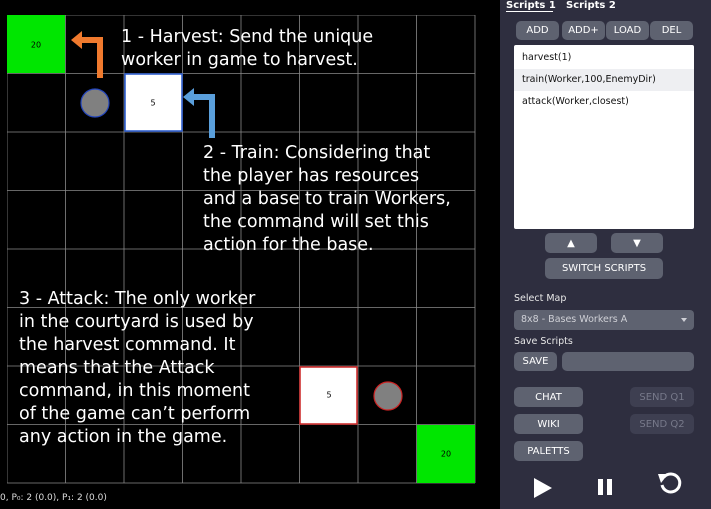  Describe the element at coordinates (604, 102) in the screenshot. I see `script-item: attack(Worker,closest)` at that location.